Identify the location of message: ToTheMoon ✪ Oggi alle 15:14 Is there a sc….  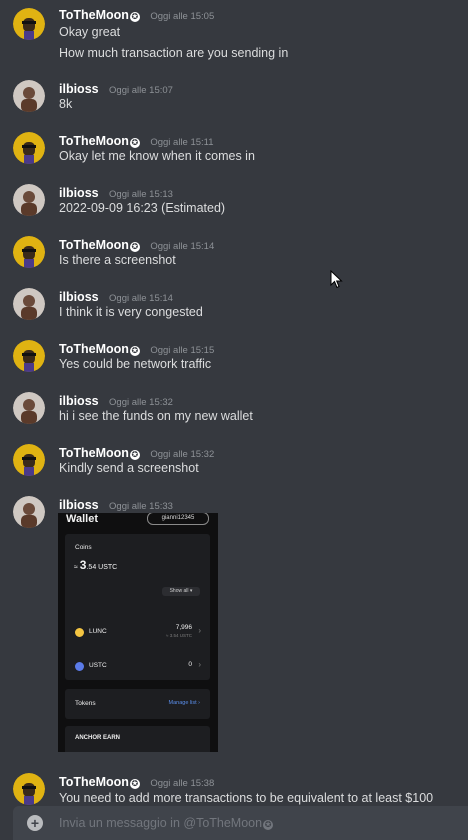
(234, 253).